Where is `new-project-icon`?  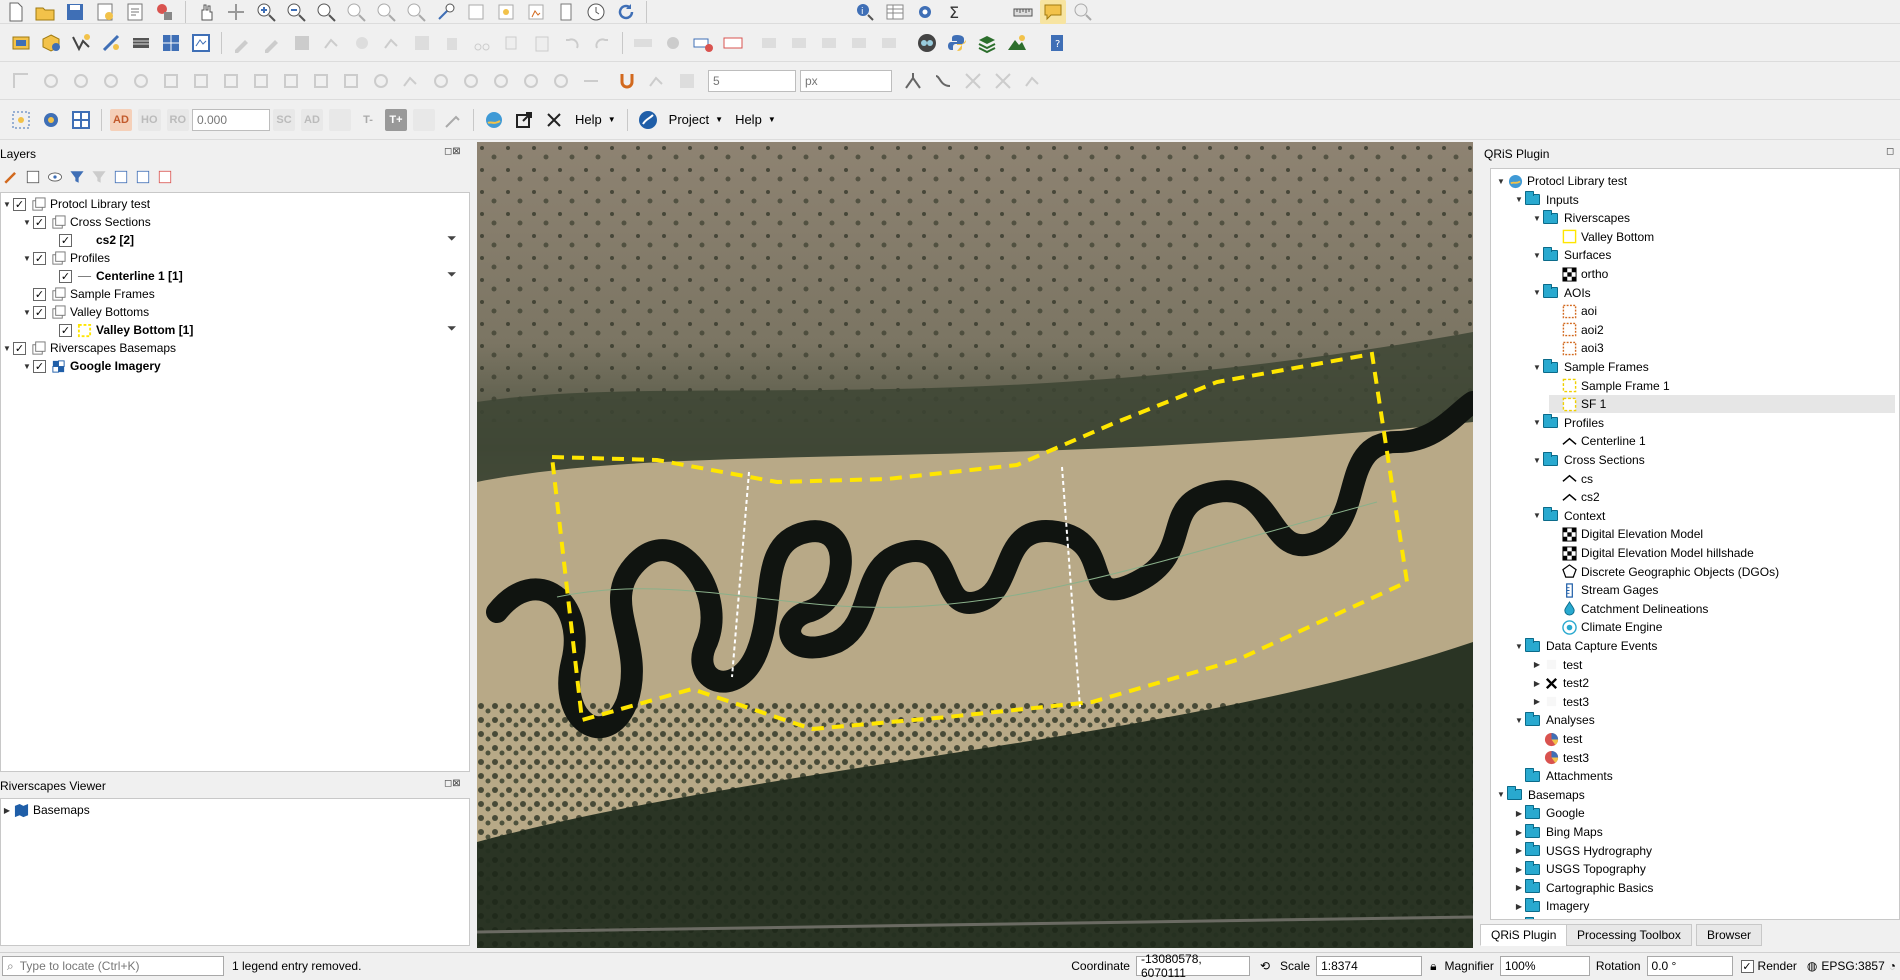 new-project-icon is located at coordinates (15, 12).